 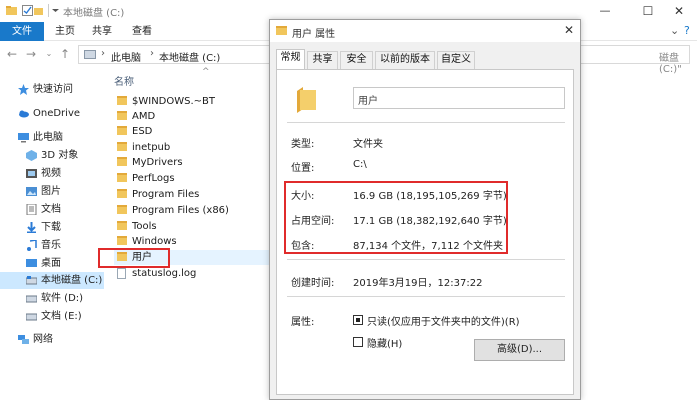 What do you see at coordinates (358, 320) in the screenshot?
I see `readonly-checkbox` at bounding box center [358, 320].